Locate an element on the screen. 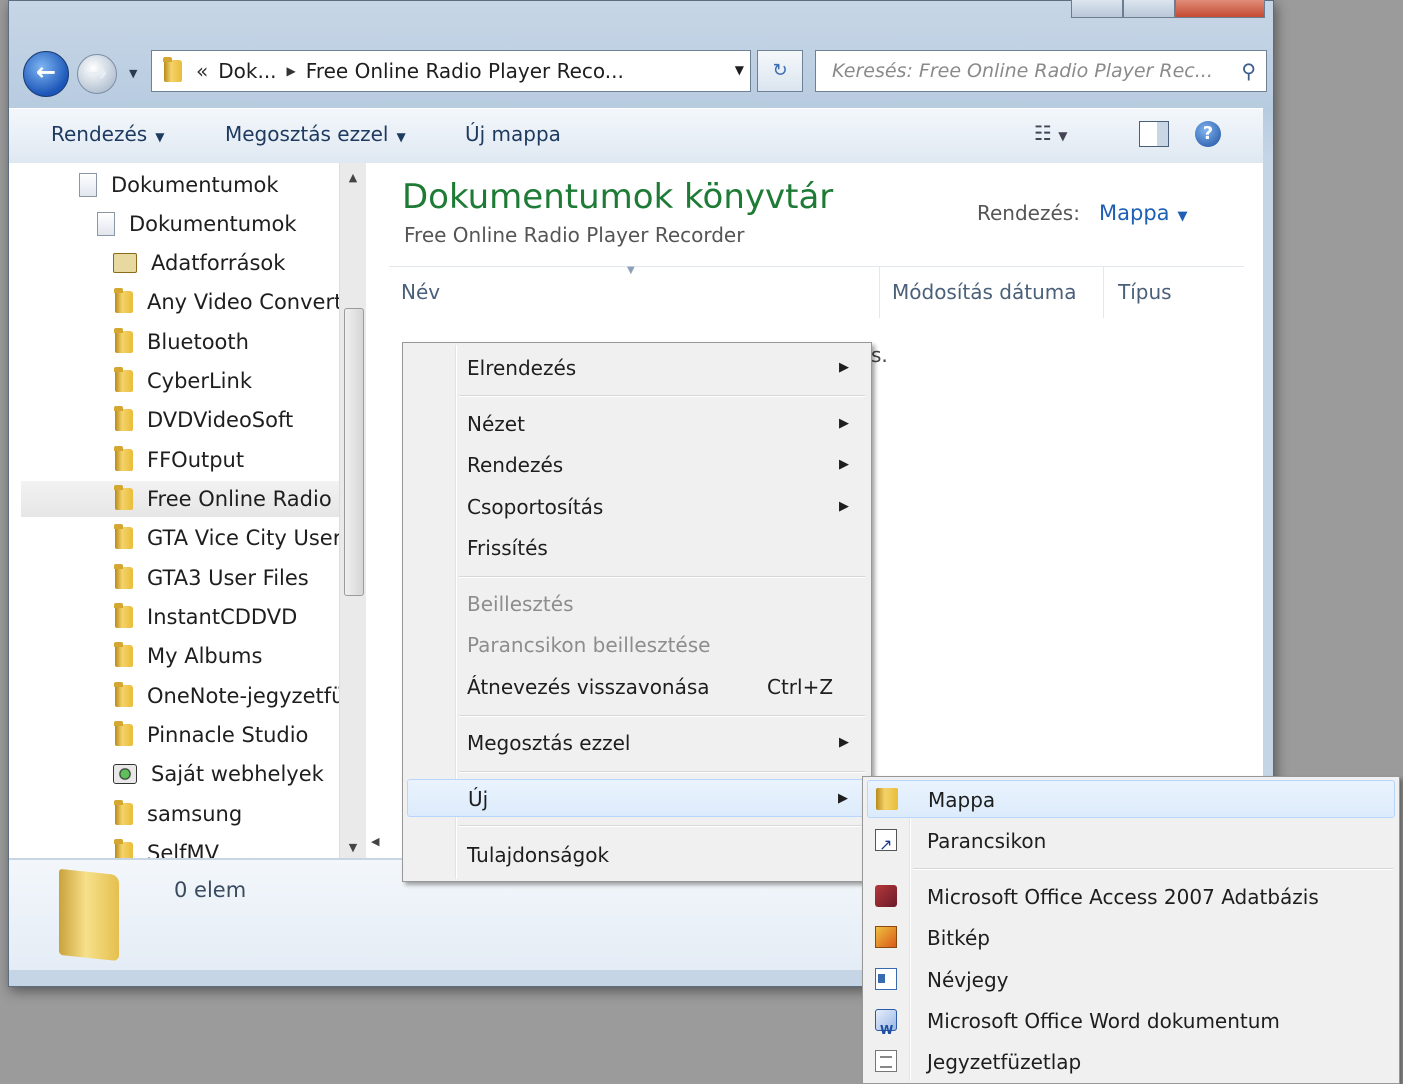 Image resolution: width=1403 pixels, height=1084 pixels. help-icon: ? is located at coordinates (1208, 134).